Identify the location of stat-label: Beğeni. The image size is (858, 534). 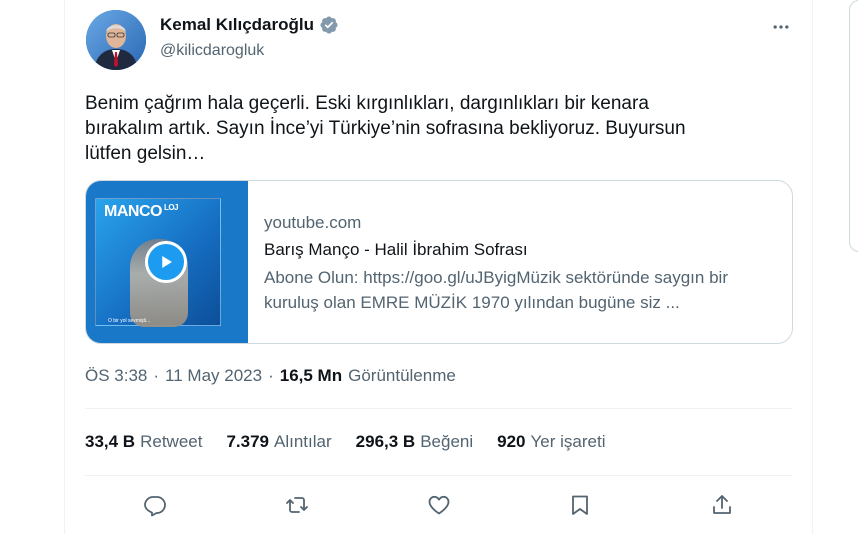
(447, 441).